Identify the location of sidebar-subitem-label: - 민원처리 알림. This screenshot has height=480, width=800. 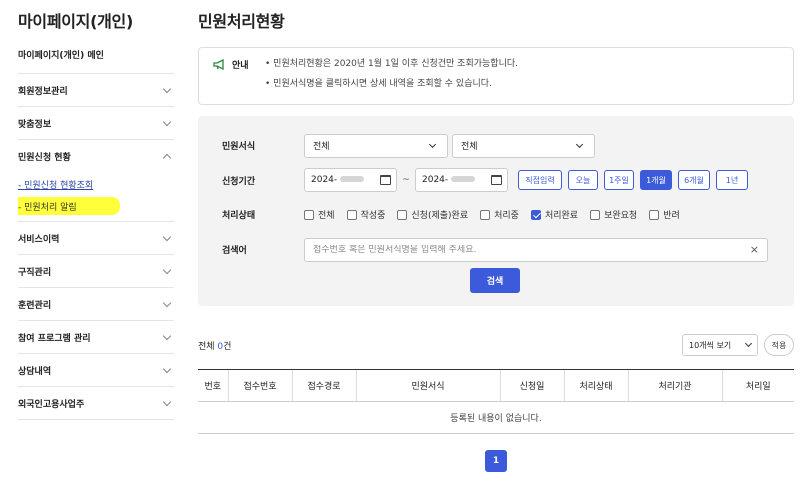
(47, 207).